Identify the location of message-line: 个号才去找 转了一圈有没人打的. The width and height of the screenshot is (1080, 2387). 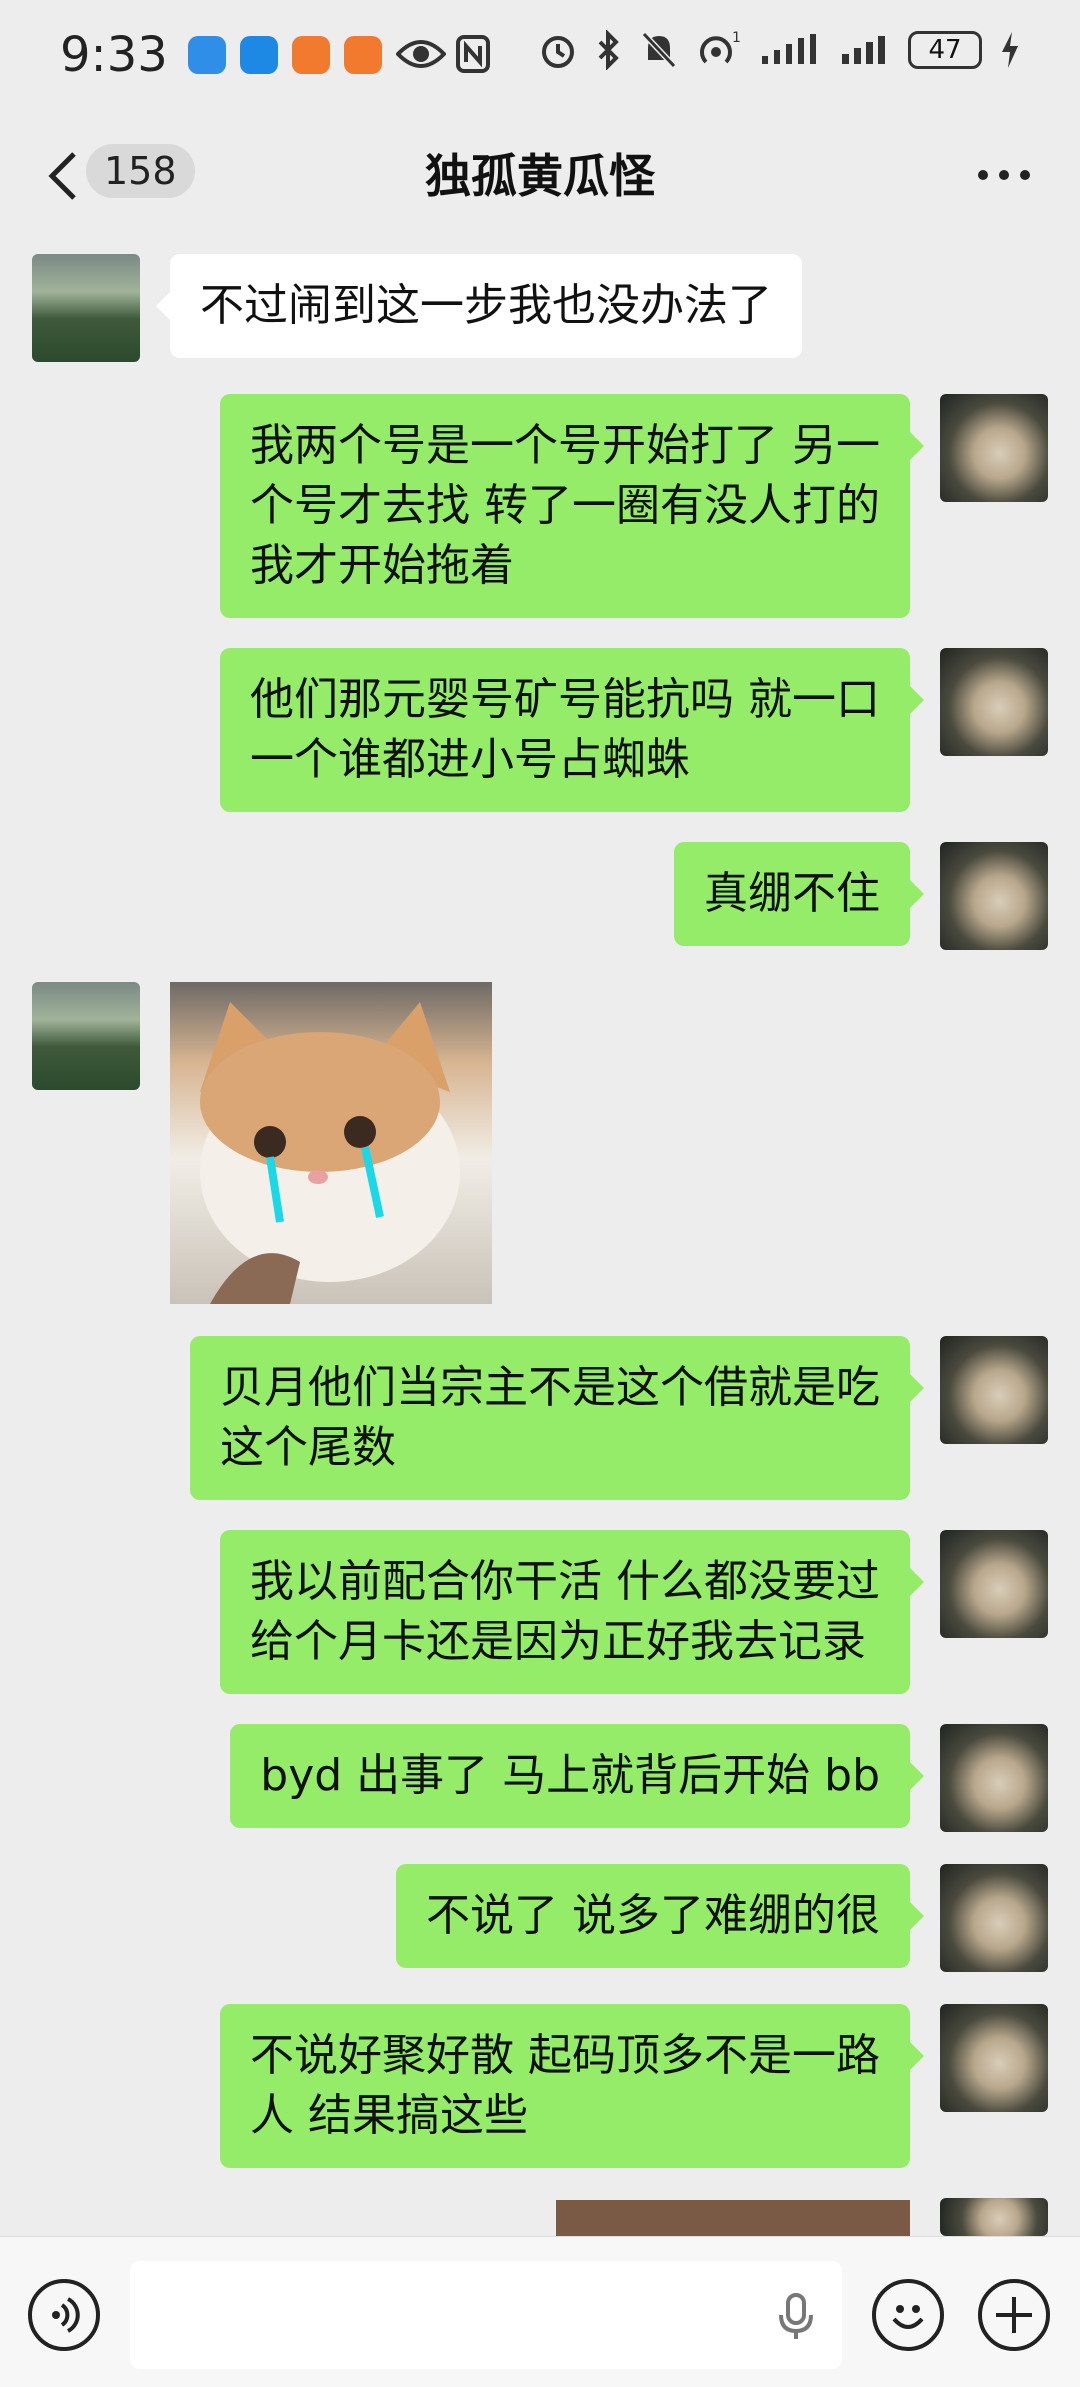
(565, 505).